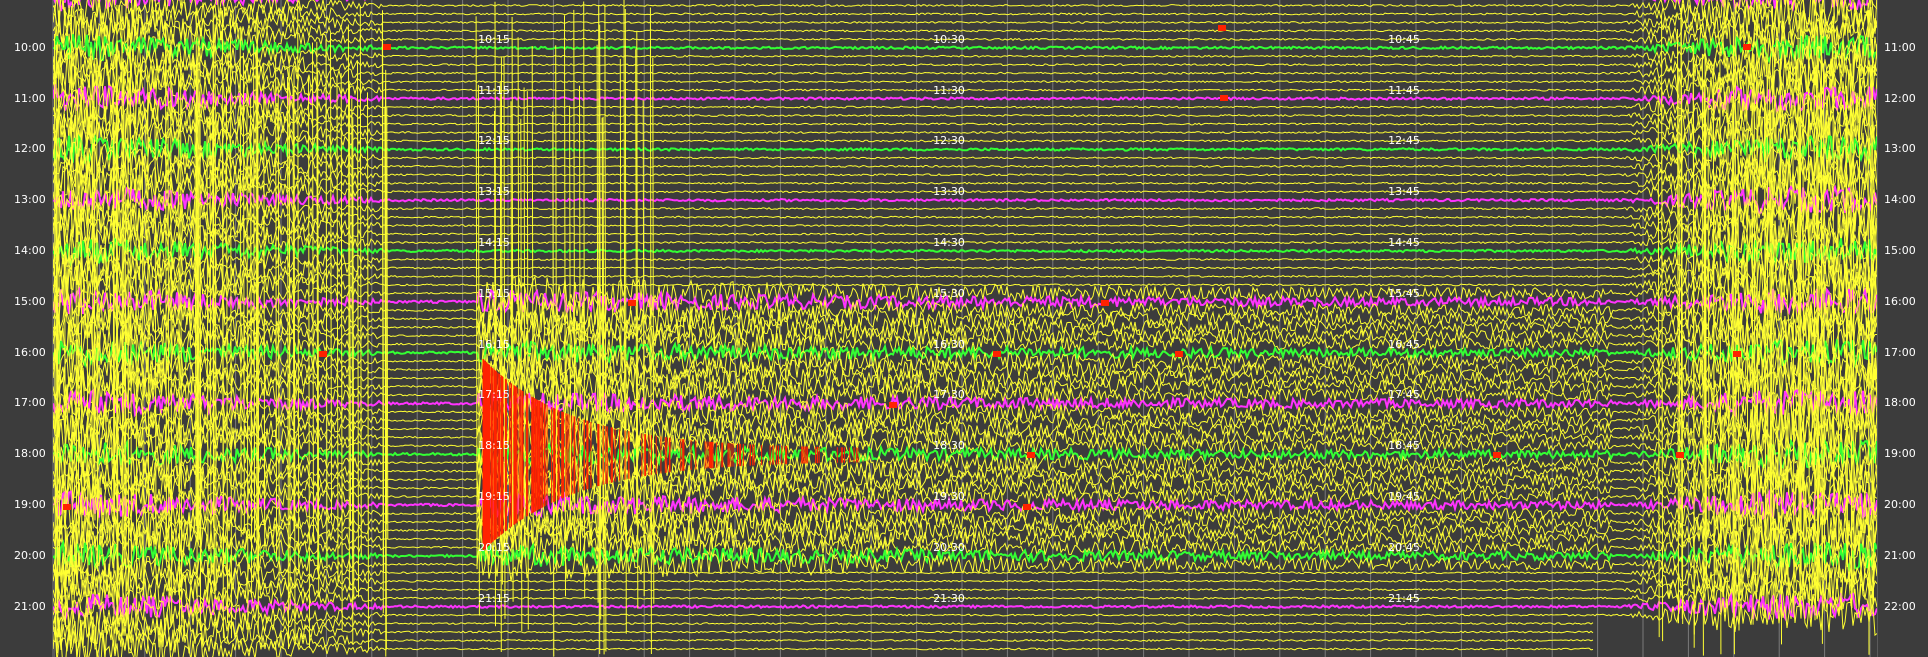 This screenshot has height=657, width=1928. What do you see at coordinates (30, 200) in the screenshot?
I see `left-hour-label: 13:00` at bounding box center [30, 200].